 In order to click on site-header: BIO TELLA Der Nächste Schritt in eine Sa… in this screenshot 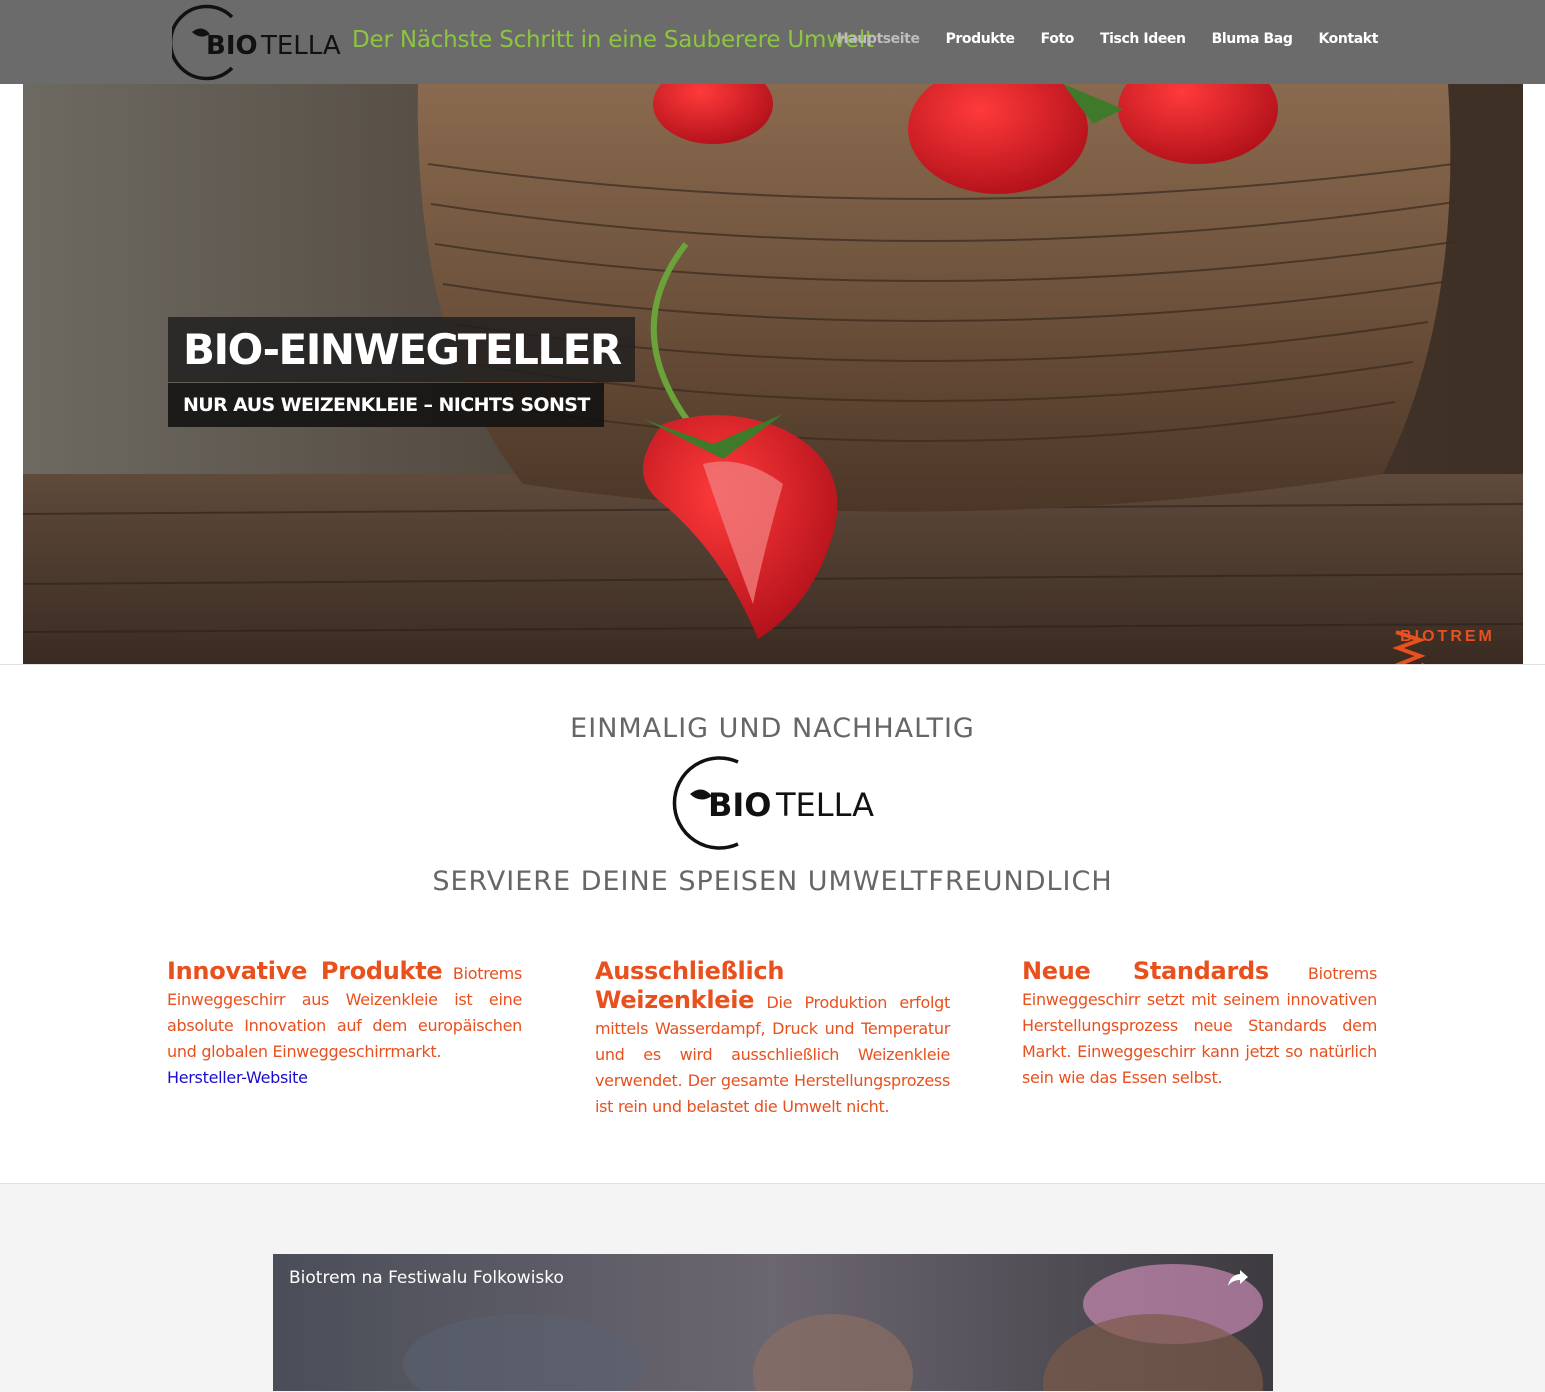, I will do `click(772, 42)`.